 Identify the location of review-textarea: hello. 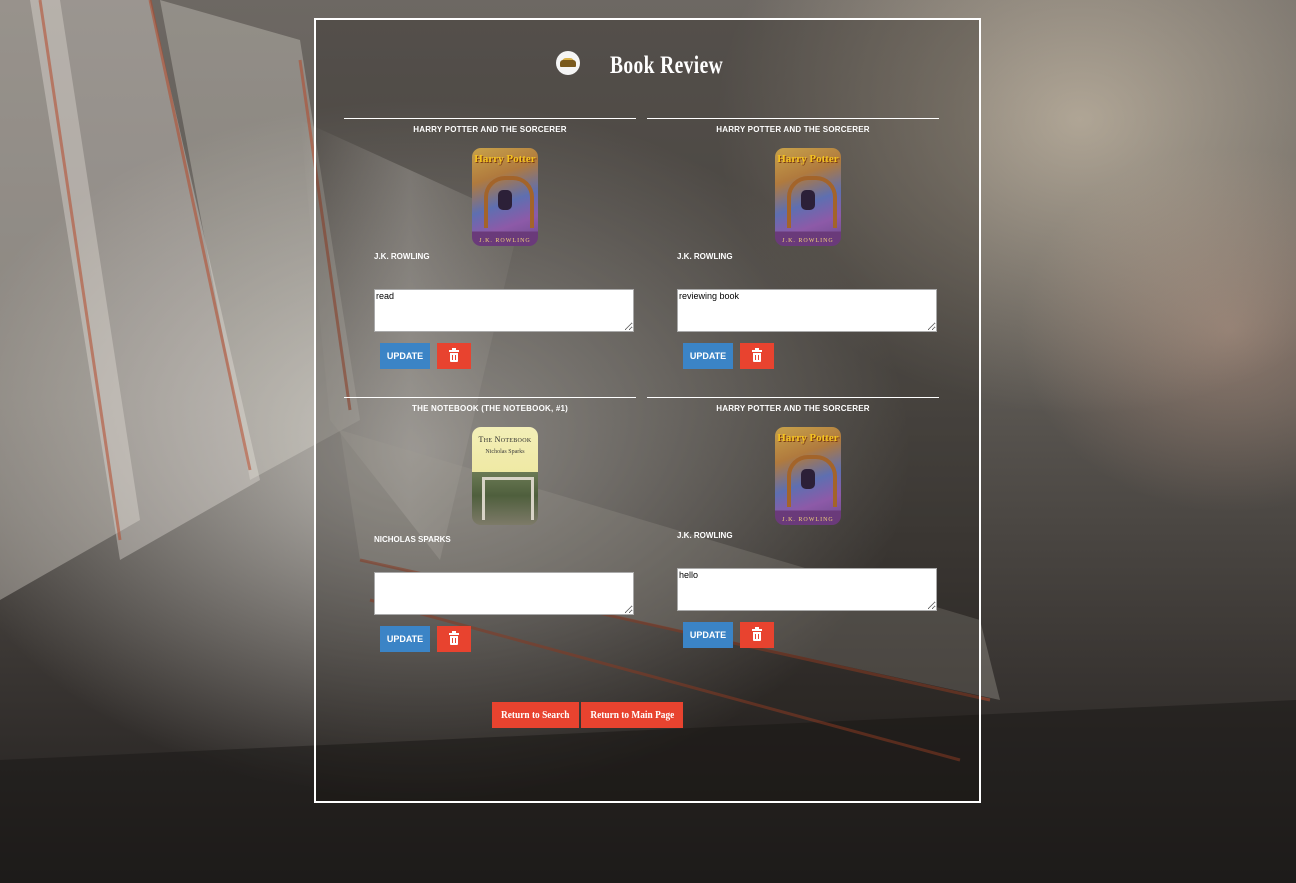
(807, 589).